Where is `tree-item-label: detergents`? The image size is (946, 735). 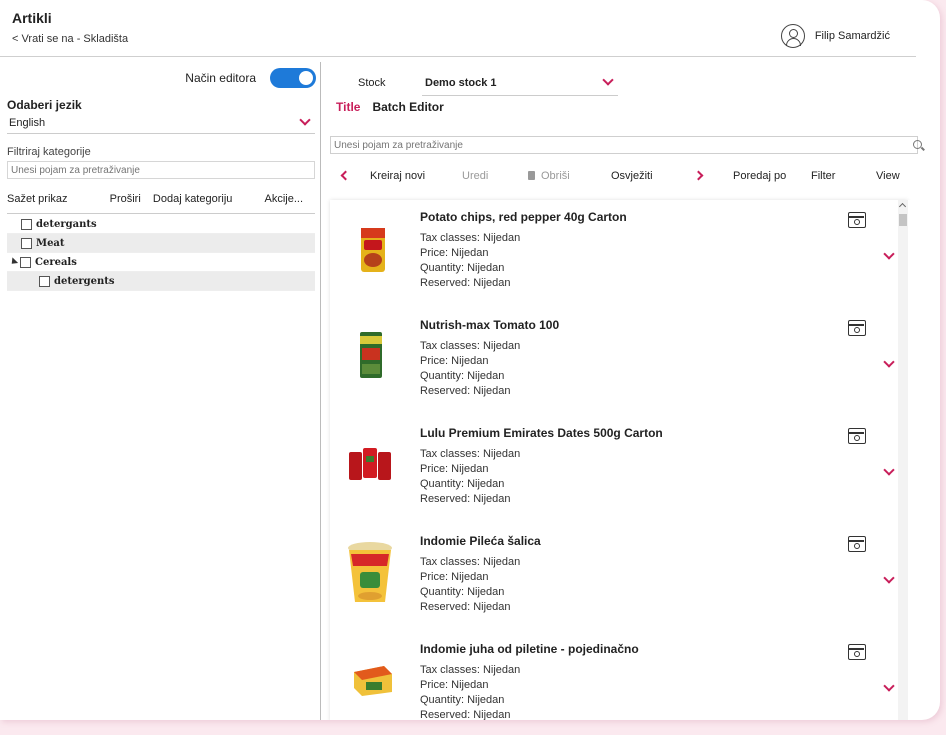 tree-item-label: detergents is located at coordinates (84, 281).